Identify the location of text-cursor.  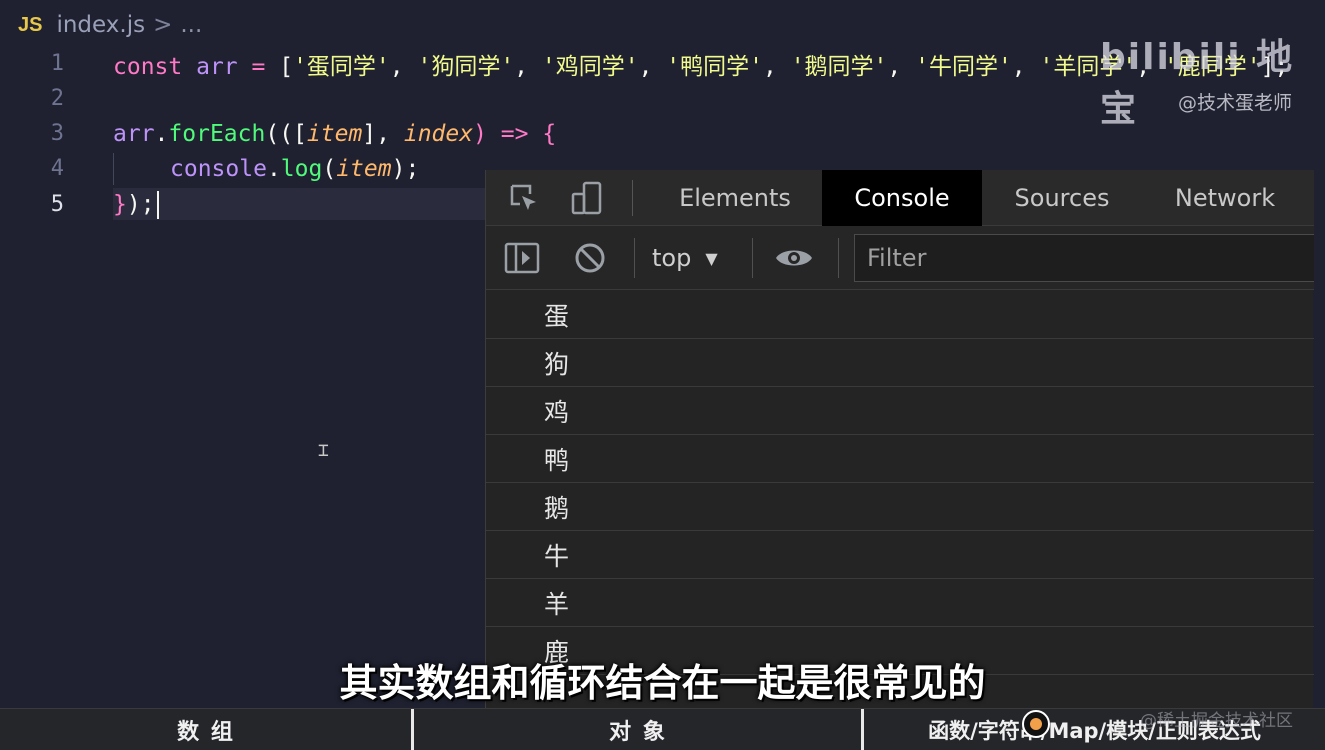
(157, 204).